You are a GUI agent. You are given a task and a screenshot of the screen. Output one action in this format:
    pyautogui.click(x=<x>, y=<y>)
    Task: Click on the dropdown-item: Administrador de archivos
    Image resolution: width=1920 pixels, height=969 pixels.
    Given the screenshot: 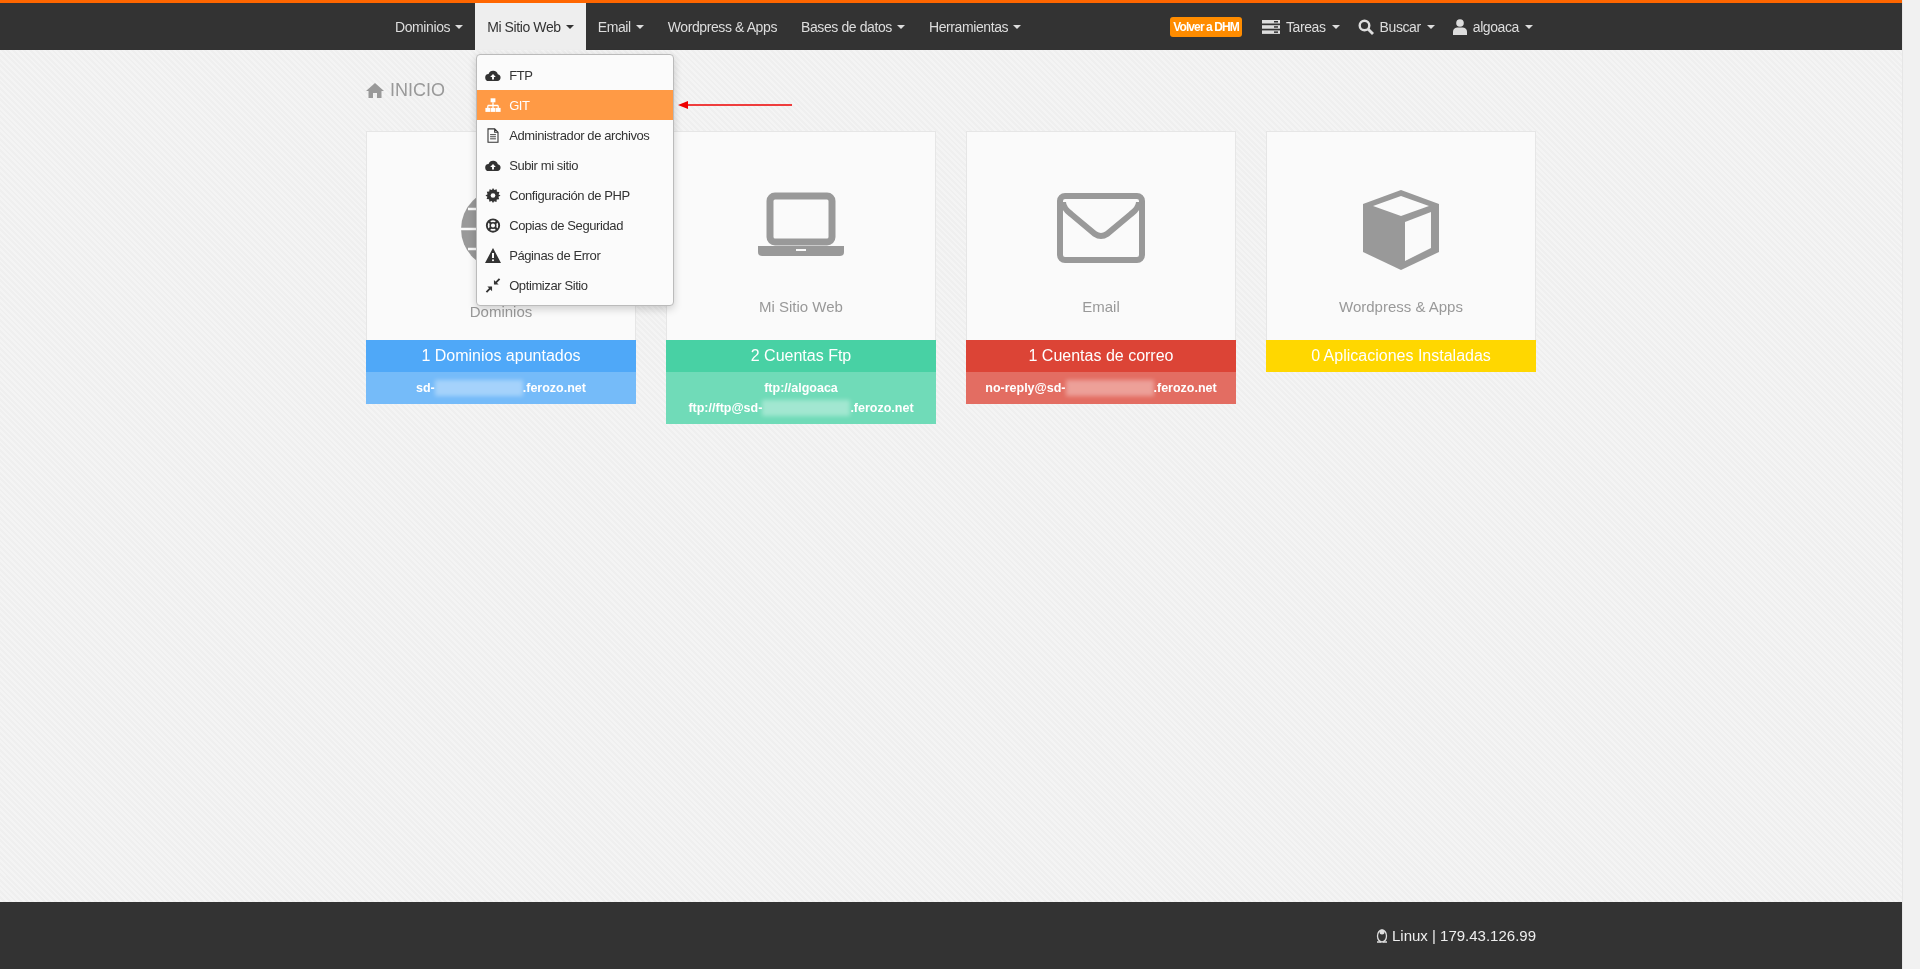 What is the action you would take?
    pyautogui.click(x=575, y=135)
    